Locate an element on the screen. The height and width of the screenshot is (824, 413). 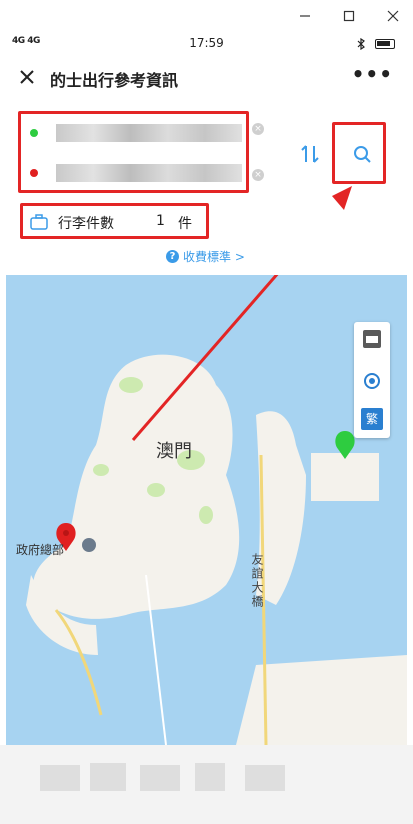
swap-button is located at coordinates (310, 154).